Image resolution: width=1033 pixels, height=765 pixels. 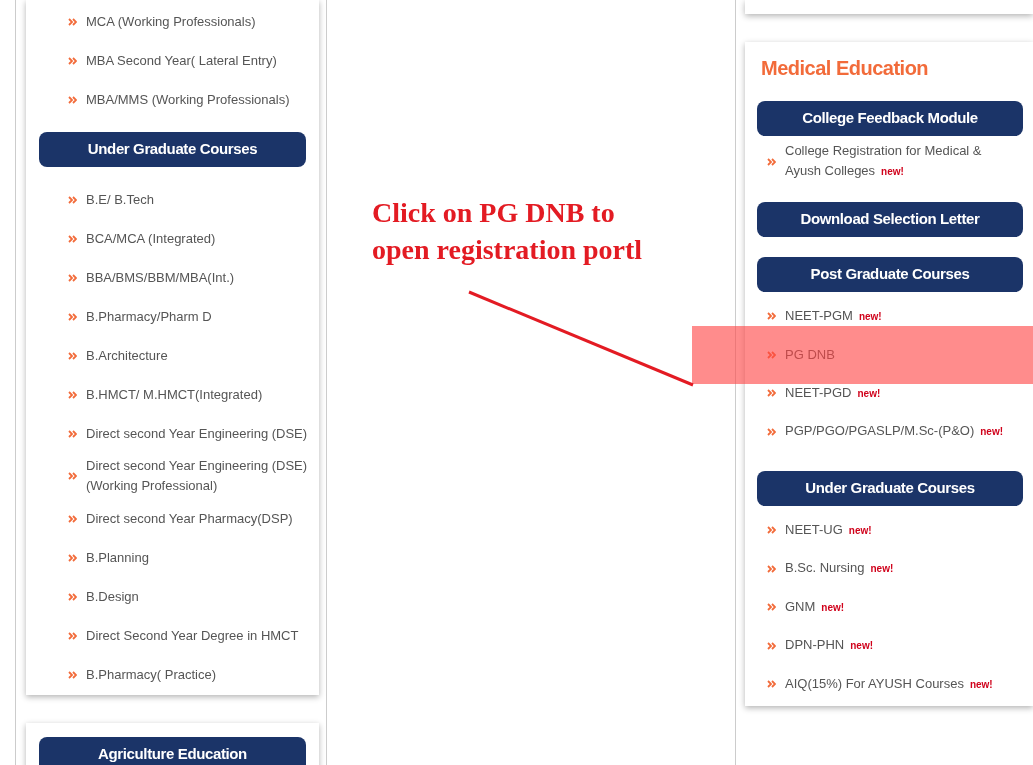 I want to click on card-title: Medical Education, so click(x=845, y=68).